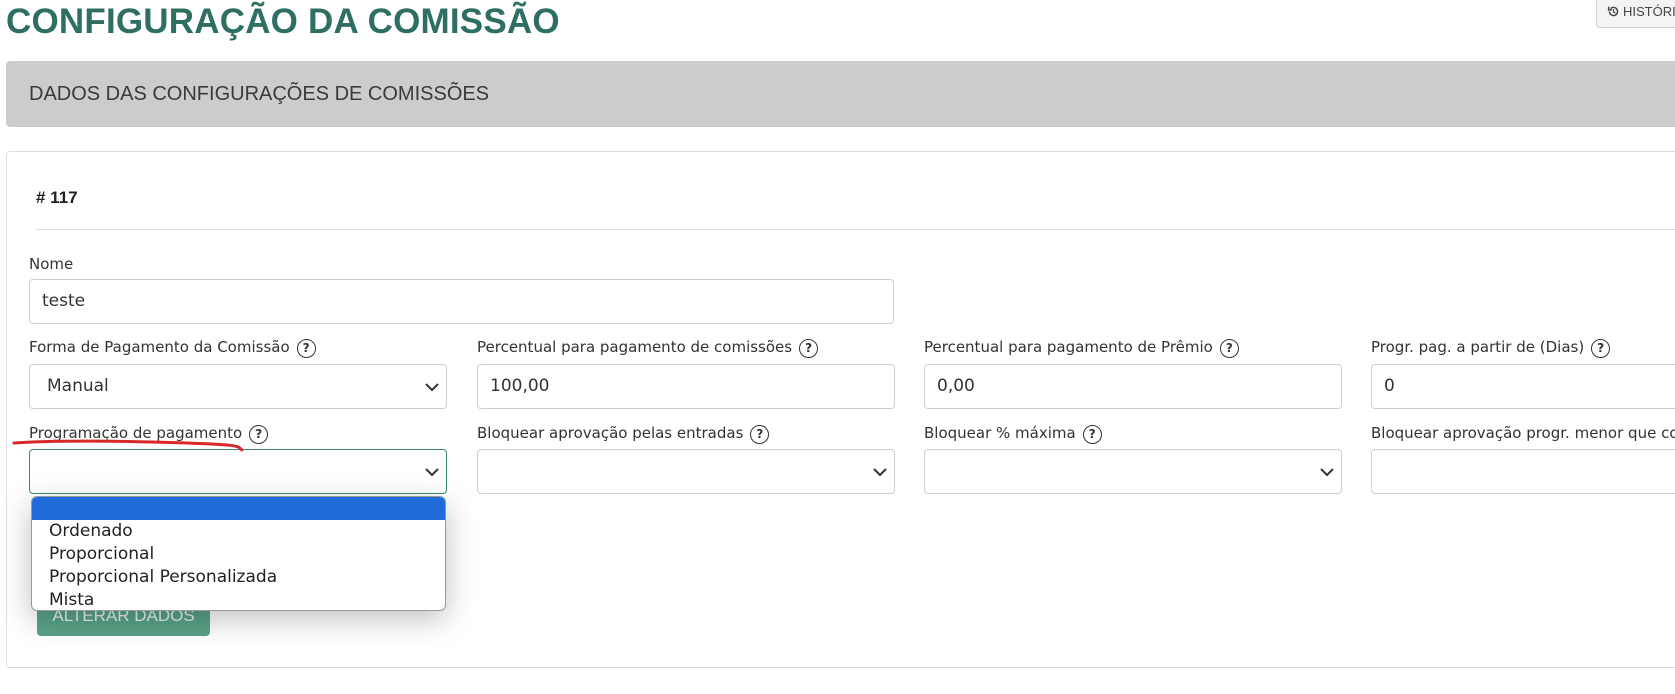 The image size is (1675, 694). I want to click on annotation-underline, so click(128, 445).